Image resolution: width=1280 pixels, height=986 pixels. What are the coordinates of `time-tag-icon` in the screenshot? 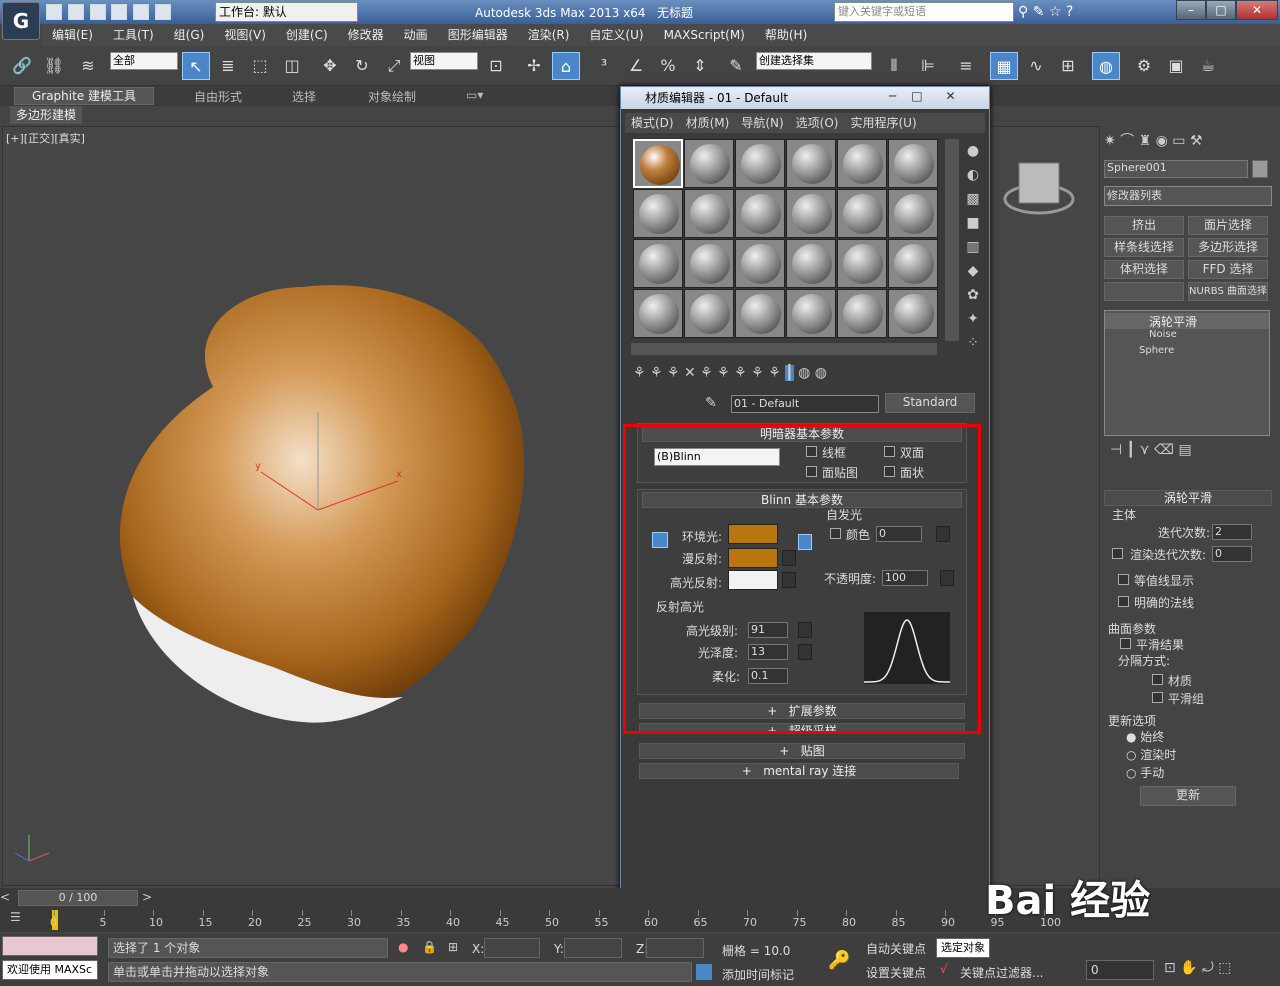 It's located at (704, 972).